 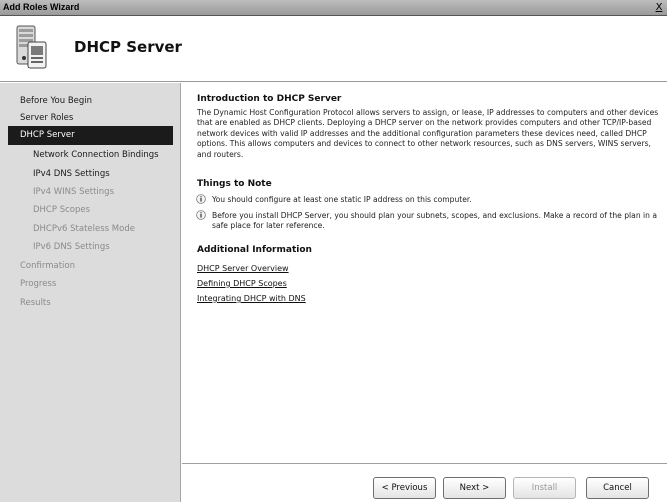 What do you see at coordinates (47, 266) in the screenshot?
I see `nav-confirmation: Confirmation` at bounding box center [47, 266].